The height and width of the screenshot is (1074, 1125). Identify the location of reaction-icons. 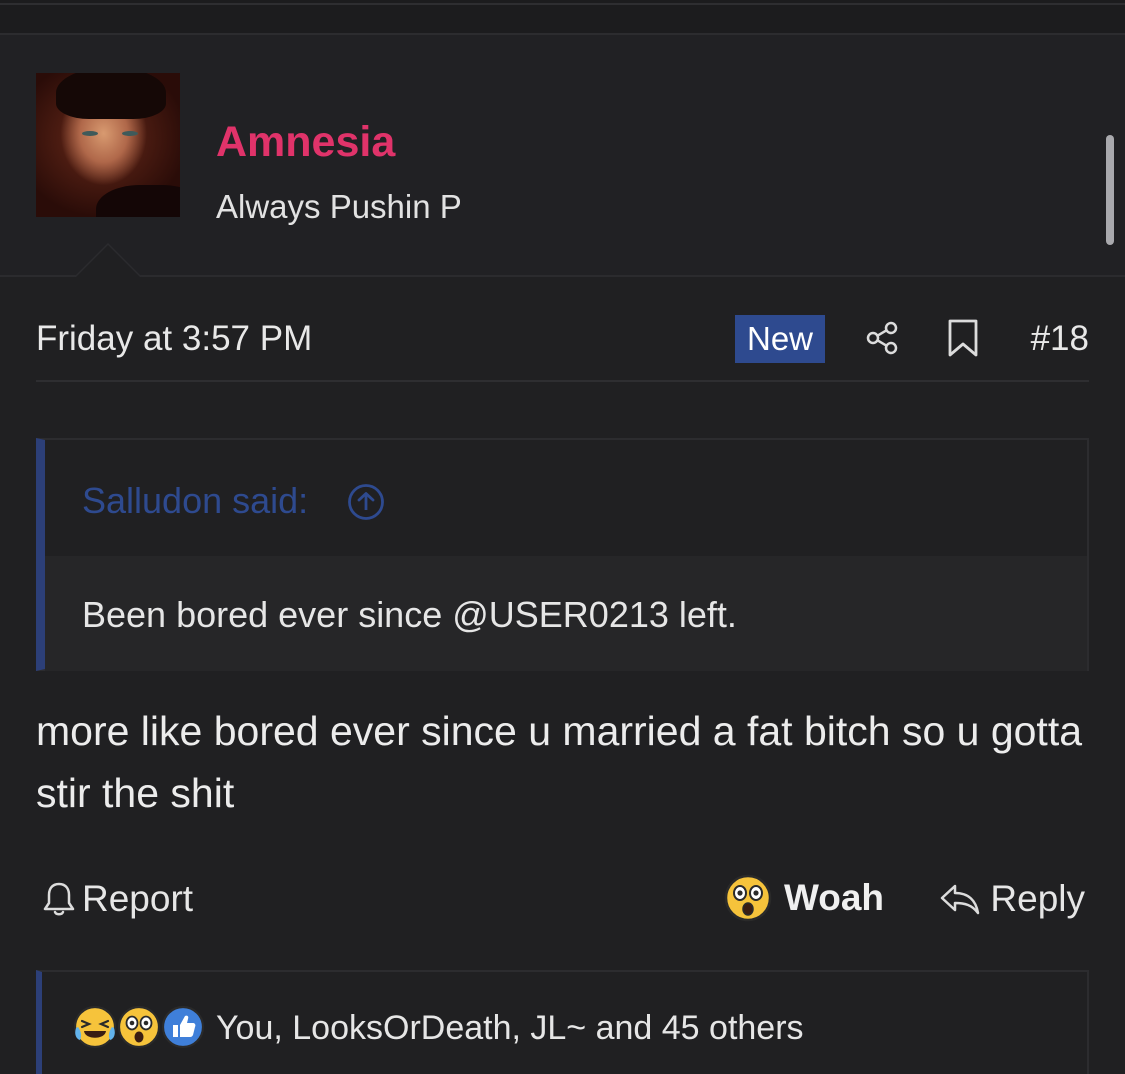
(142, 1027).